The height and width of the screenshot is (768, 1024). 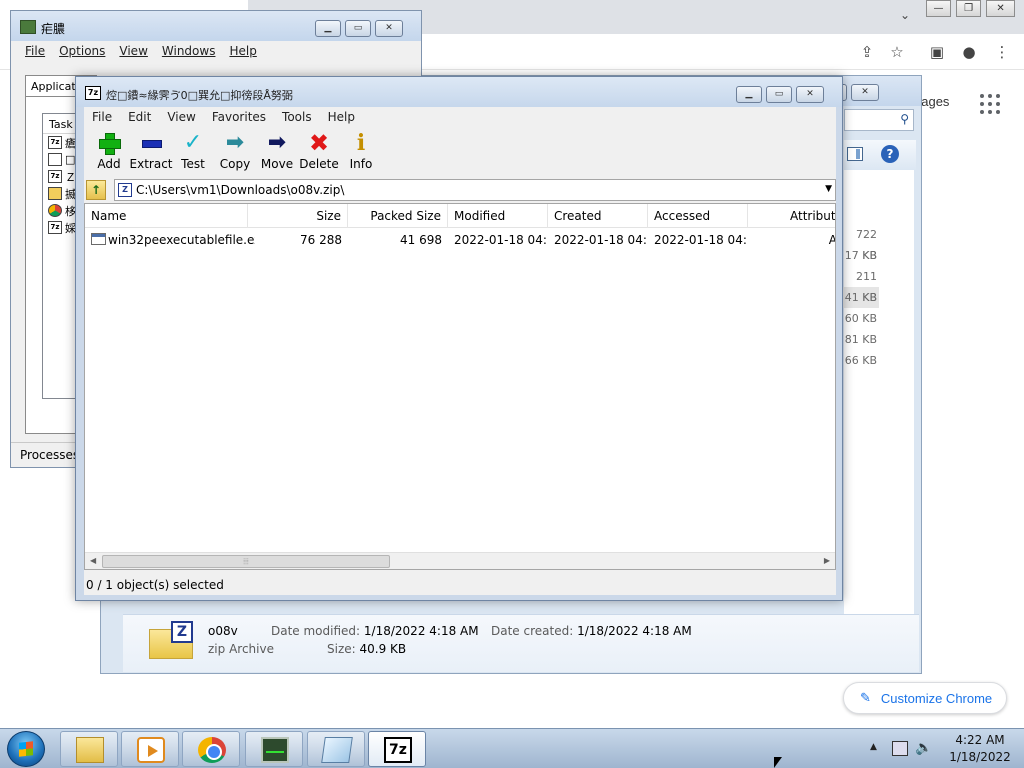 What do you see at coordinates (166, 216) in the screenshot?
I see `column-name: Name` at bounding box center [166, 216].